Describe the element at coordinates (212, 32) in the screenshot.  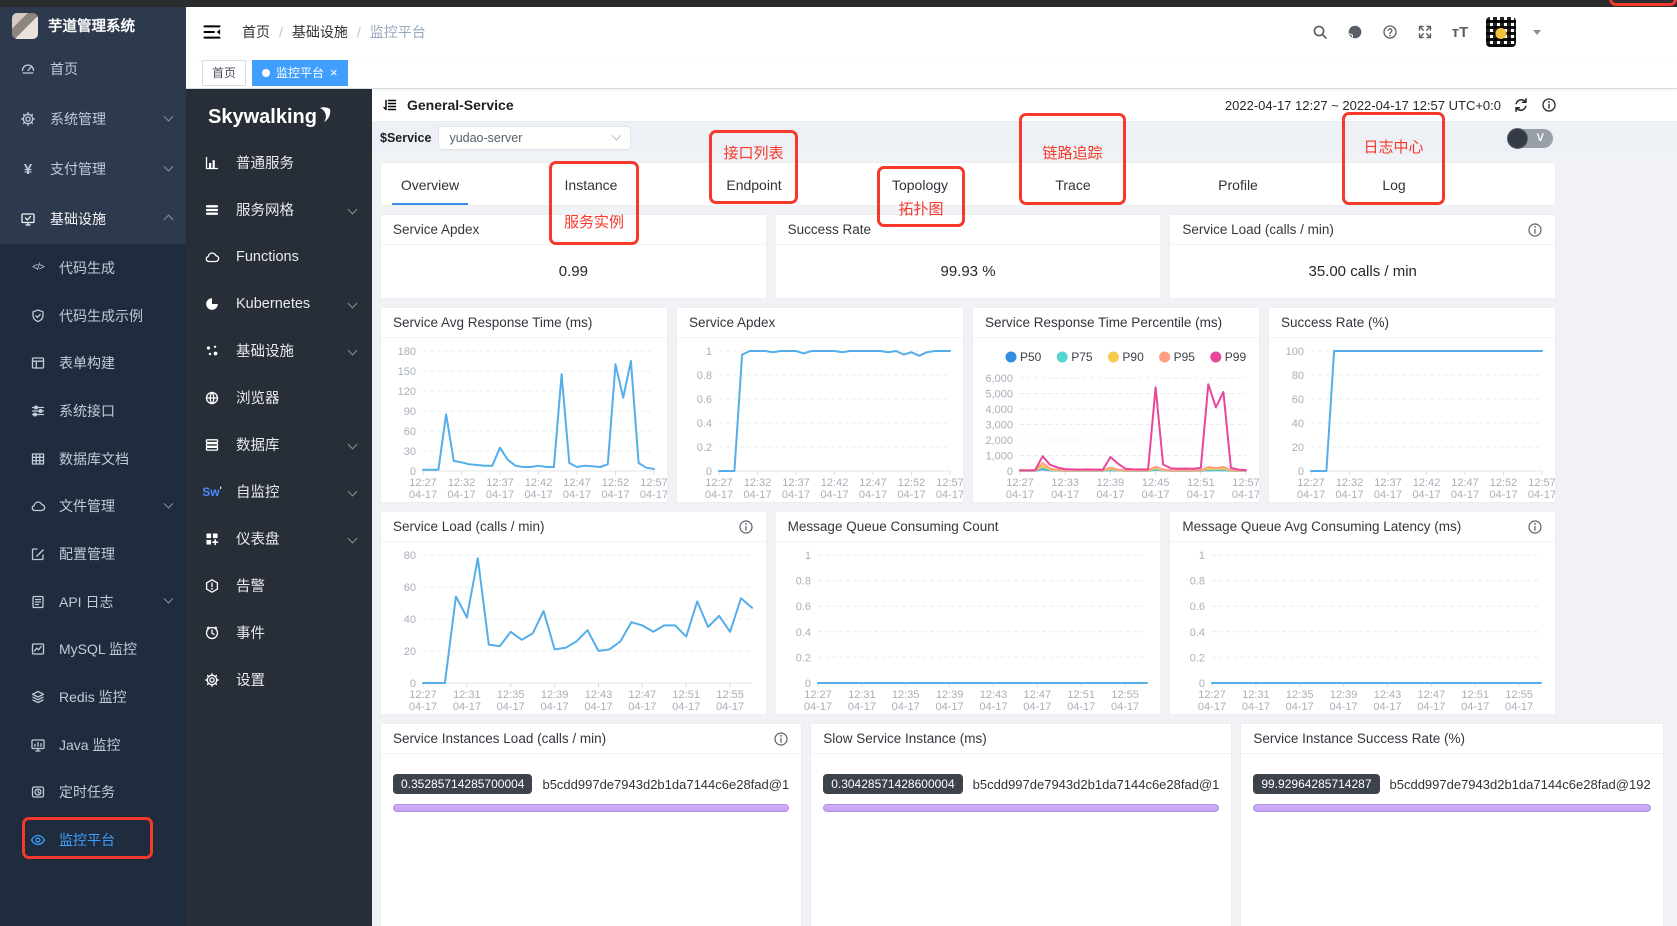
I see `sidebar-collapse-icon` at that location.